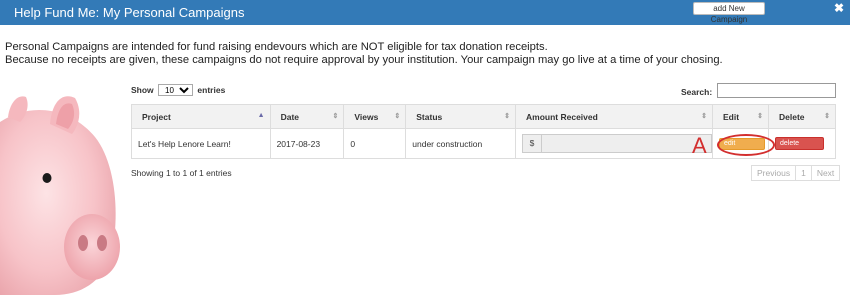 The width and height of the screenshot is (850, 295). I want to click on entries-label: entries, so click(211, 90).